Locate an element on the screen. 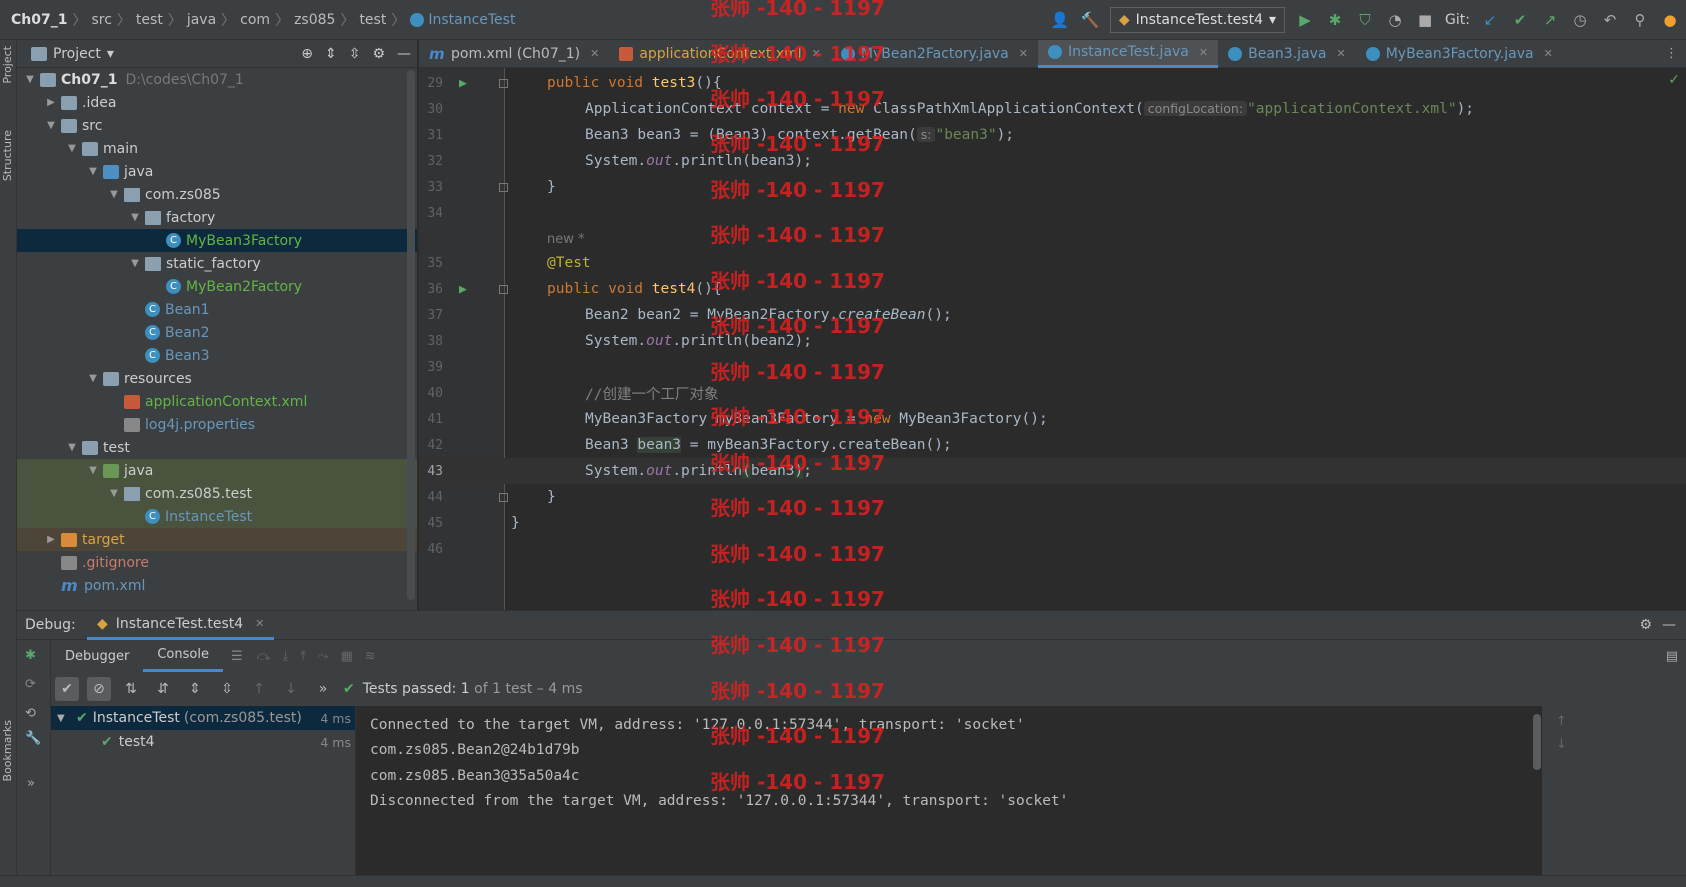  tab-debugger: Debugger is located at coordinates (97, 656).